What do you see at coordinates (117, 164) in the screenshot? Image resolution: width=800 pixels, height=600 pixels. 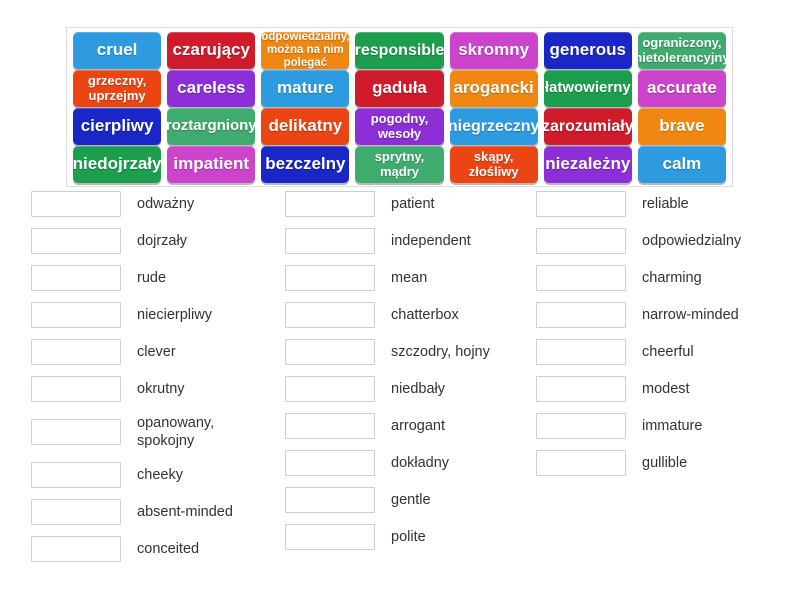 I see `word-tile: niedojrzały` at bounding box center [117, 164].